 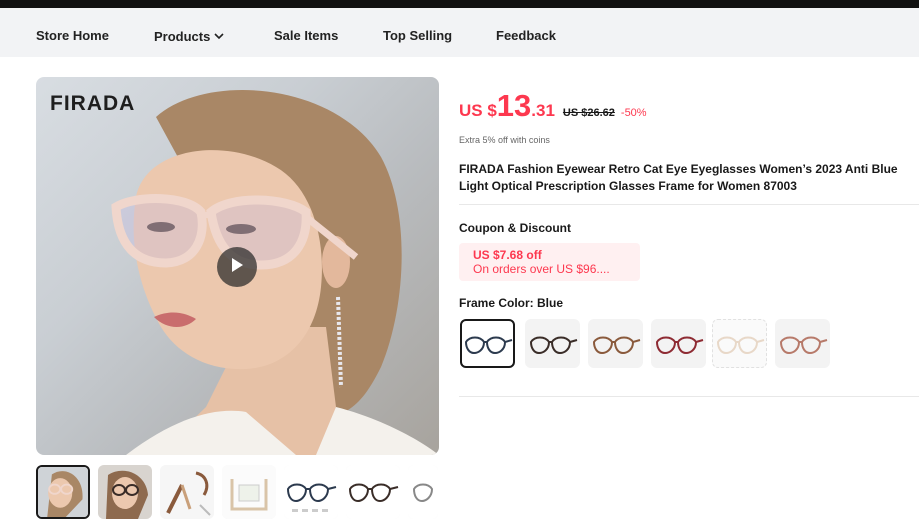 I want to click on nav-feedback-label: Feedback, so click(x=526, y=35).